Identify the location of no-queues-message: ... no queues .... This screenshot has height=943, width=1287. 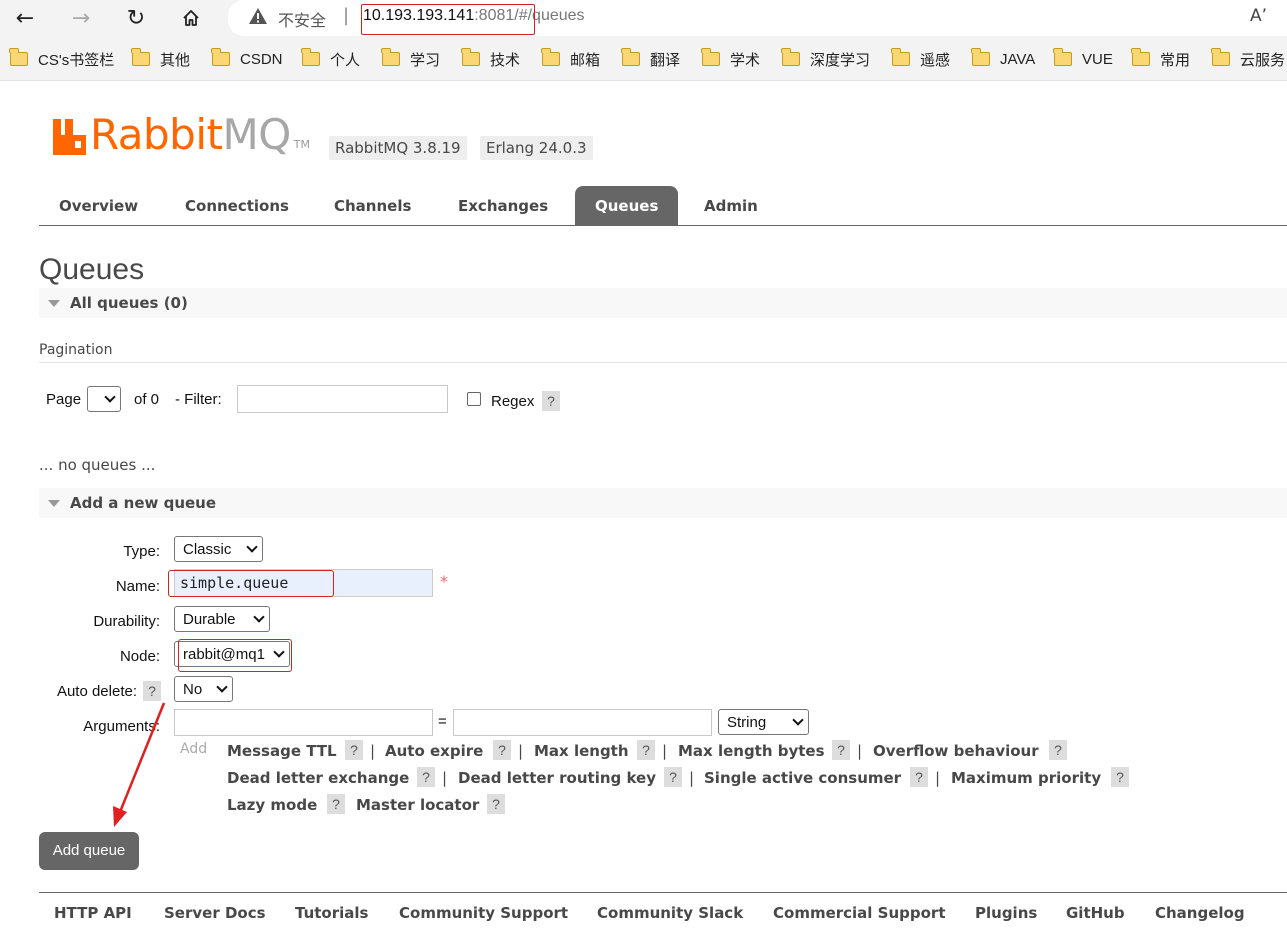
(97, 465).